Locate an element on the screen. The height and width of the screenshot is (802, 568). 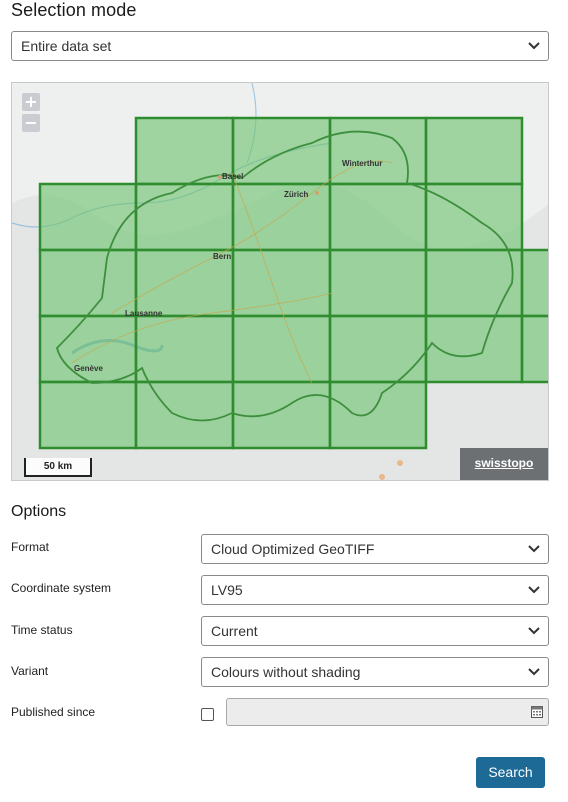
time-status-label: Time status is located at coordinates (42, 630).